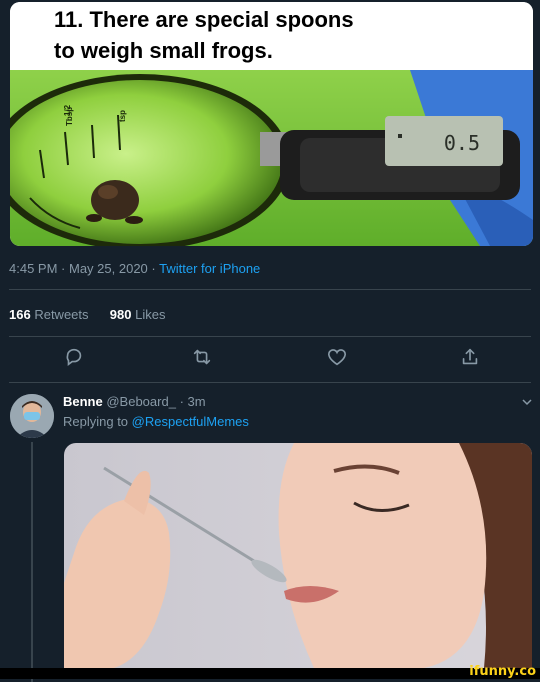  Describe the element at coordinates (337, 357) in the screenshot. I see `like-icon` at that location.